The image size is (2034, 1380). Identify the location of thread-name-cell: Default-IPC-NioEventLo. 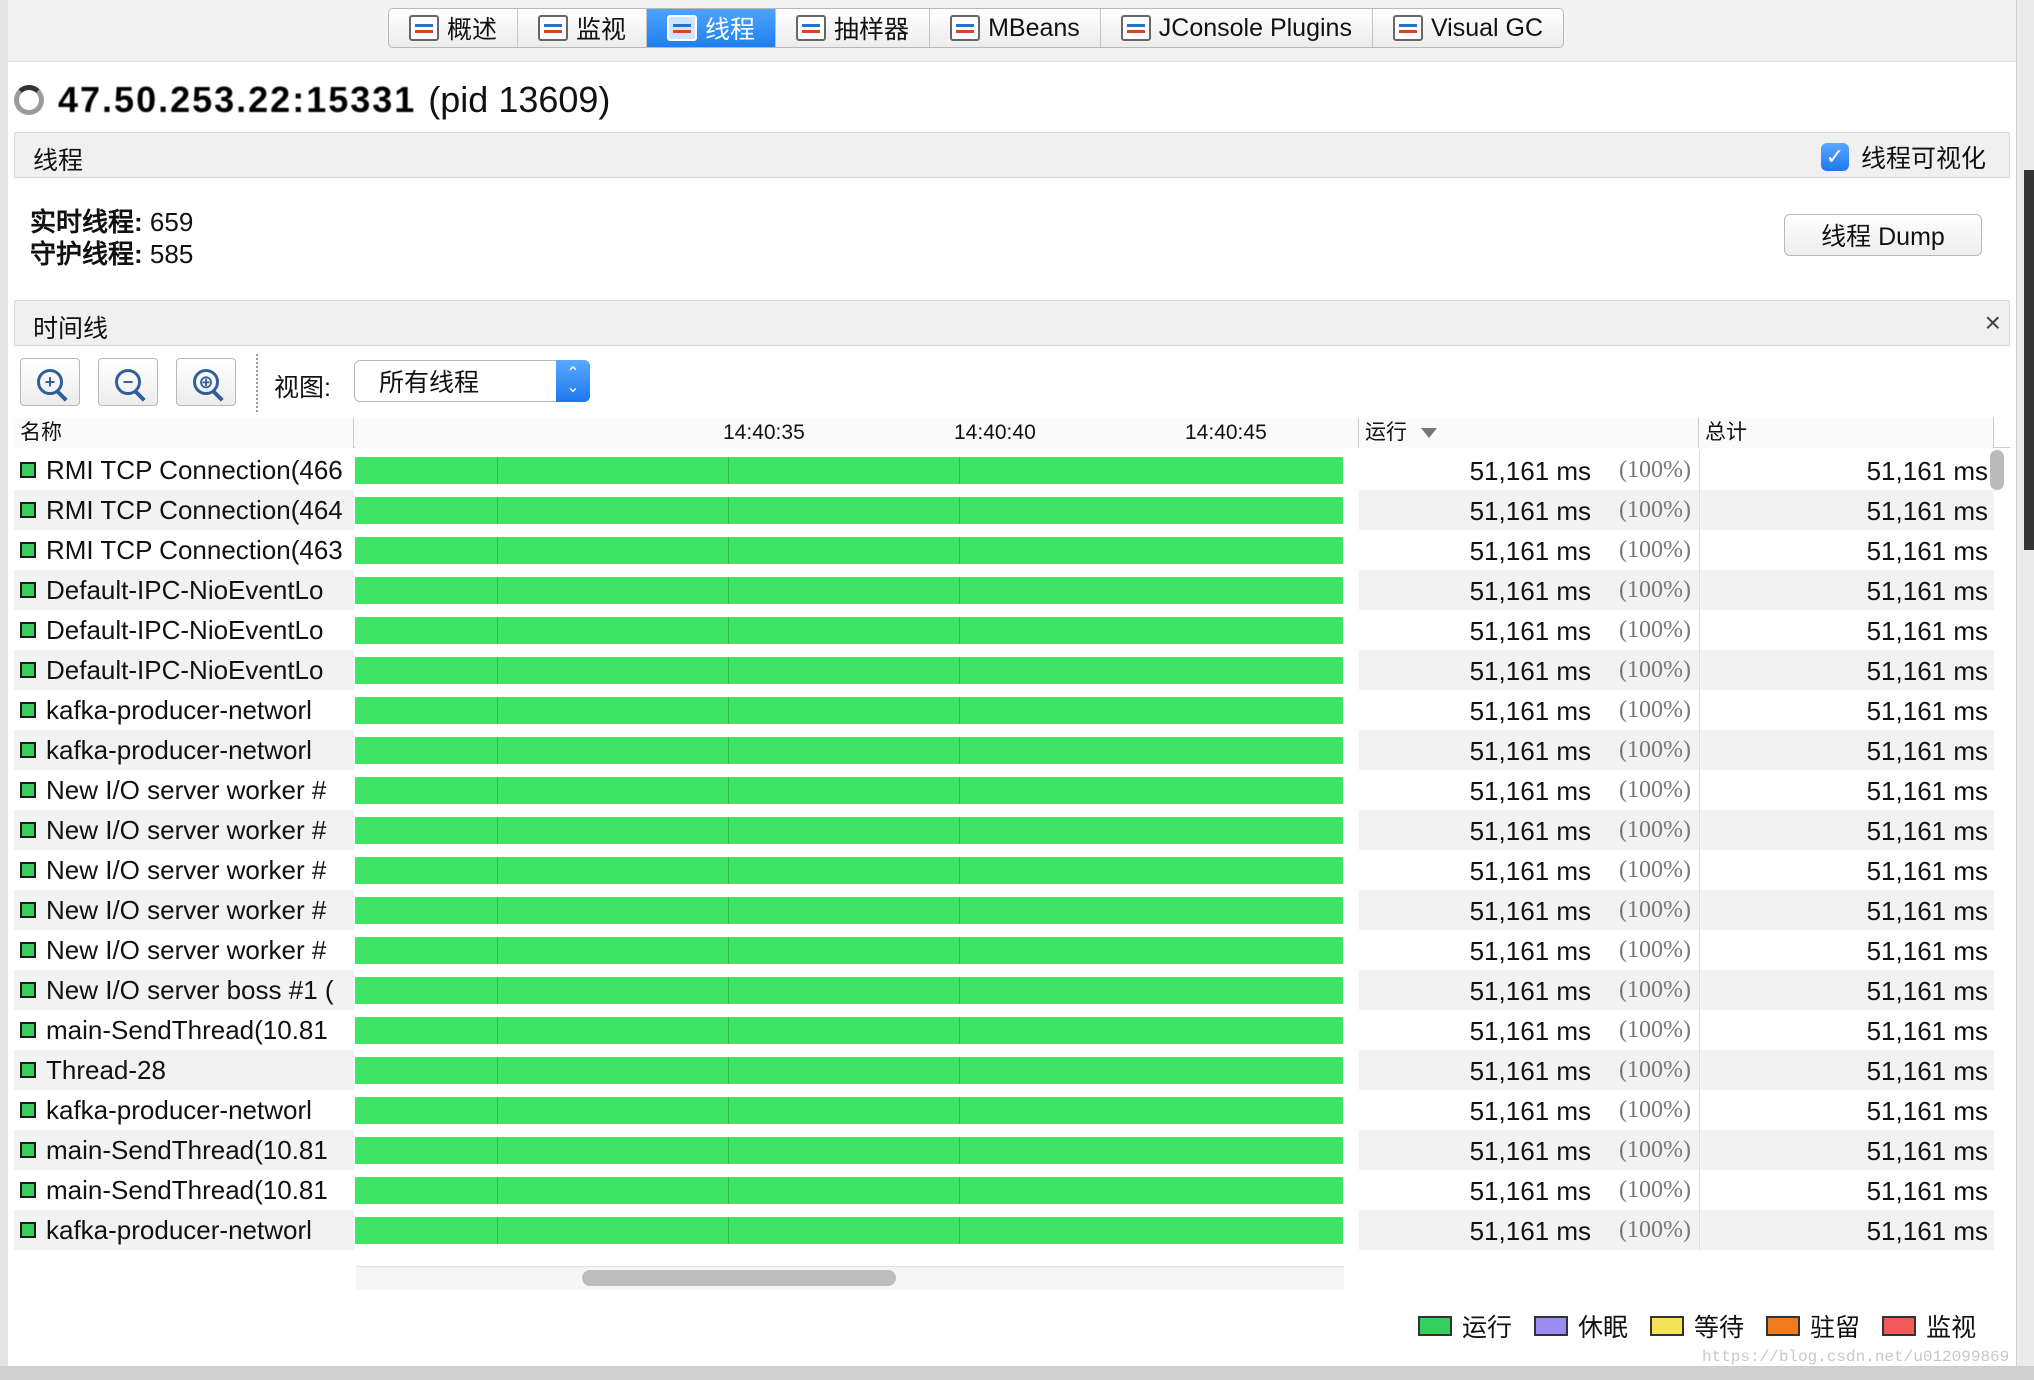
(184, 670).